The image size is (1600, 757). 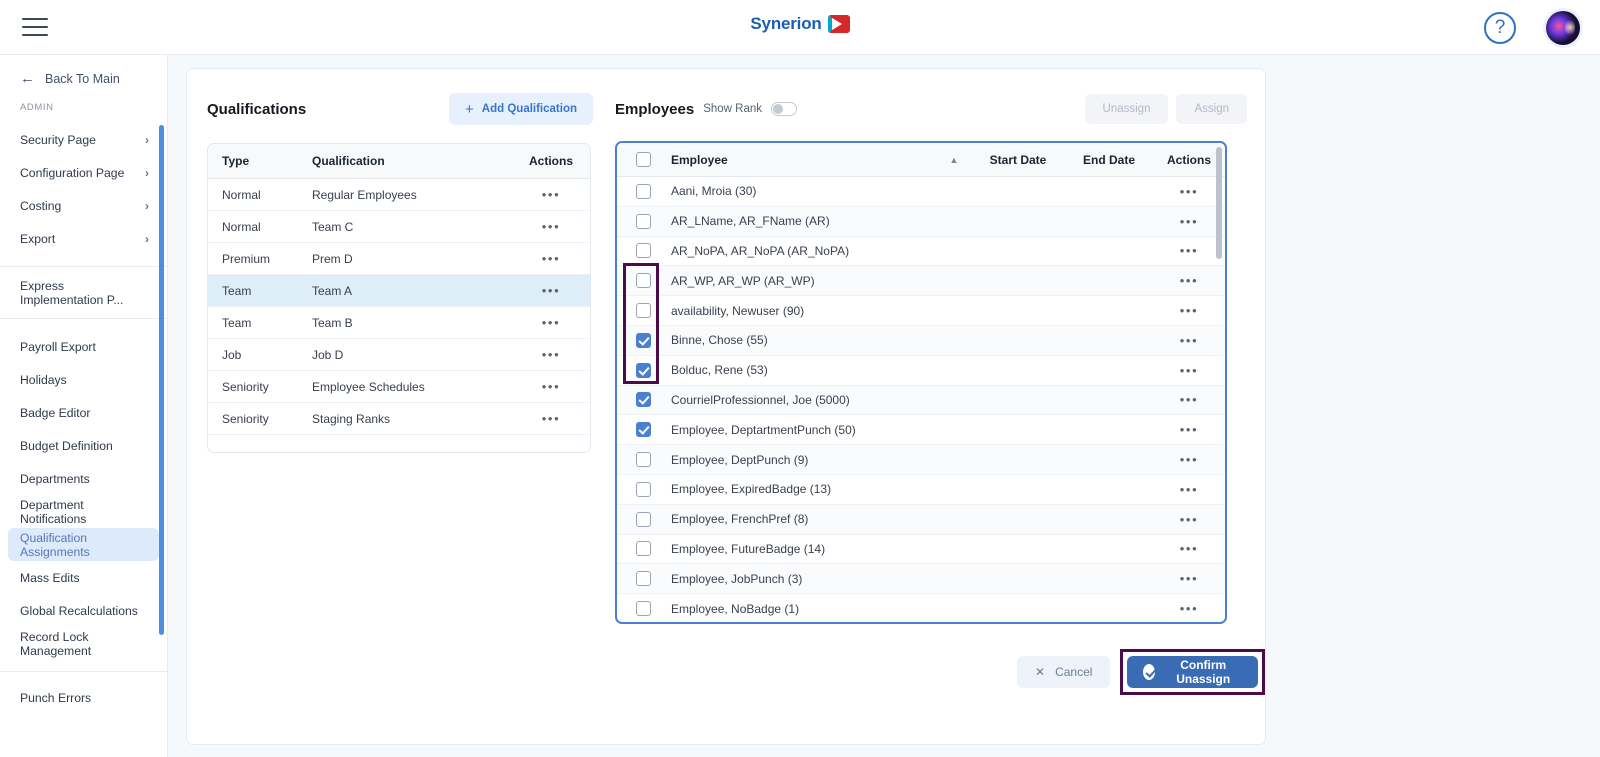 I want to click on table-row: Employee, NoBadge (1) •••, so click(x=921, y=608).